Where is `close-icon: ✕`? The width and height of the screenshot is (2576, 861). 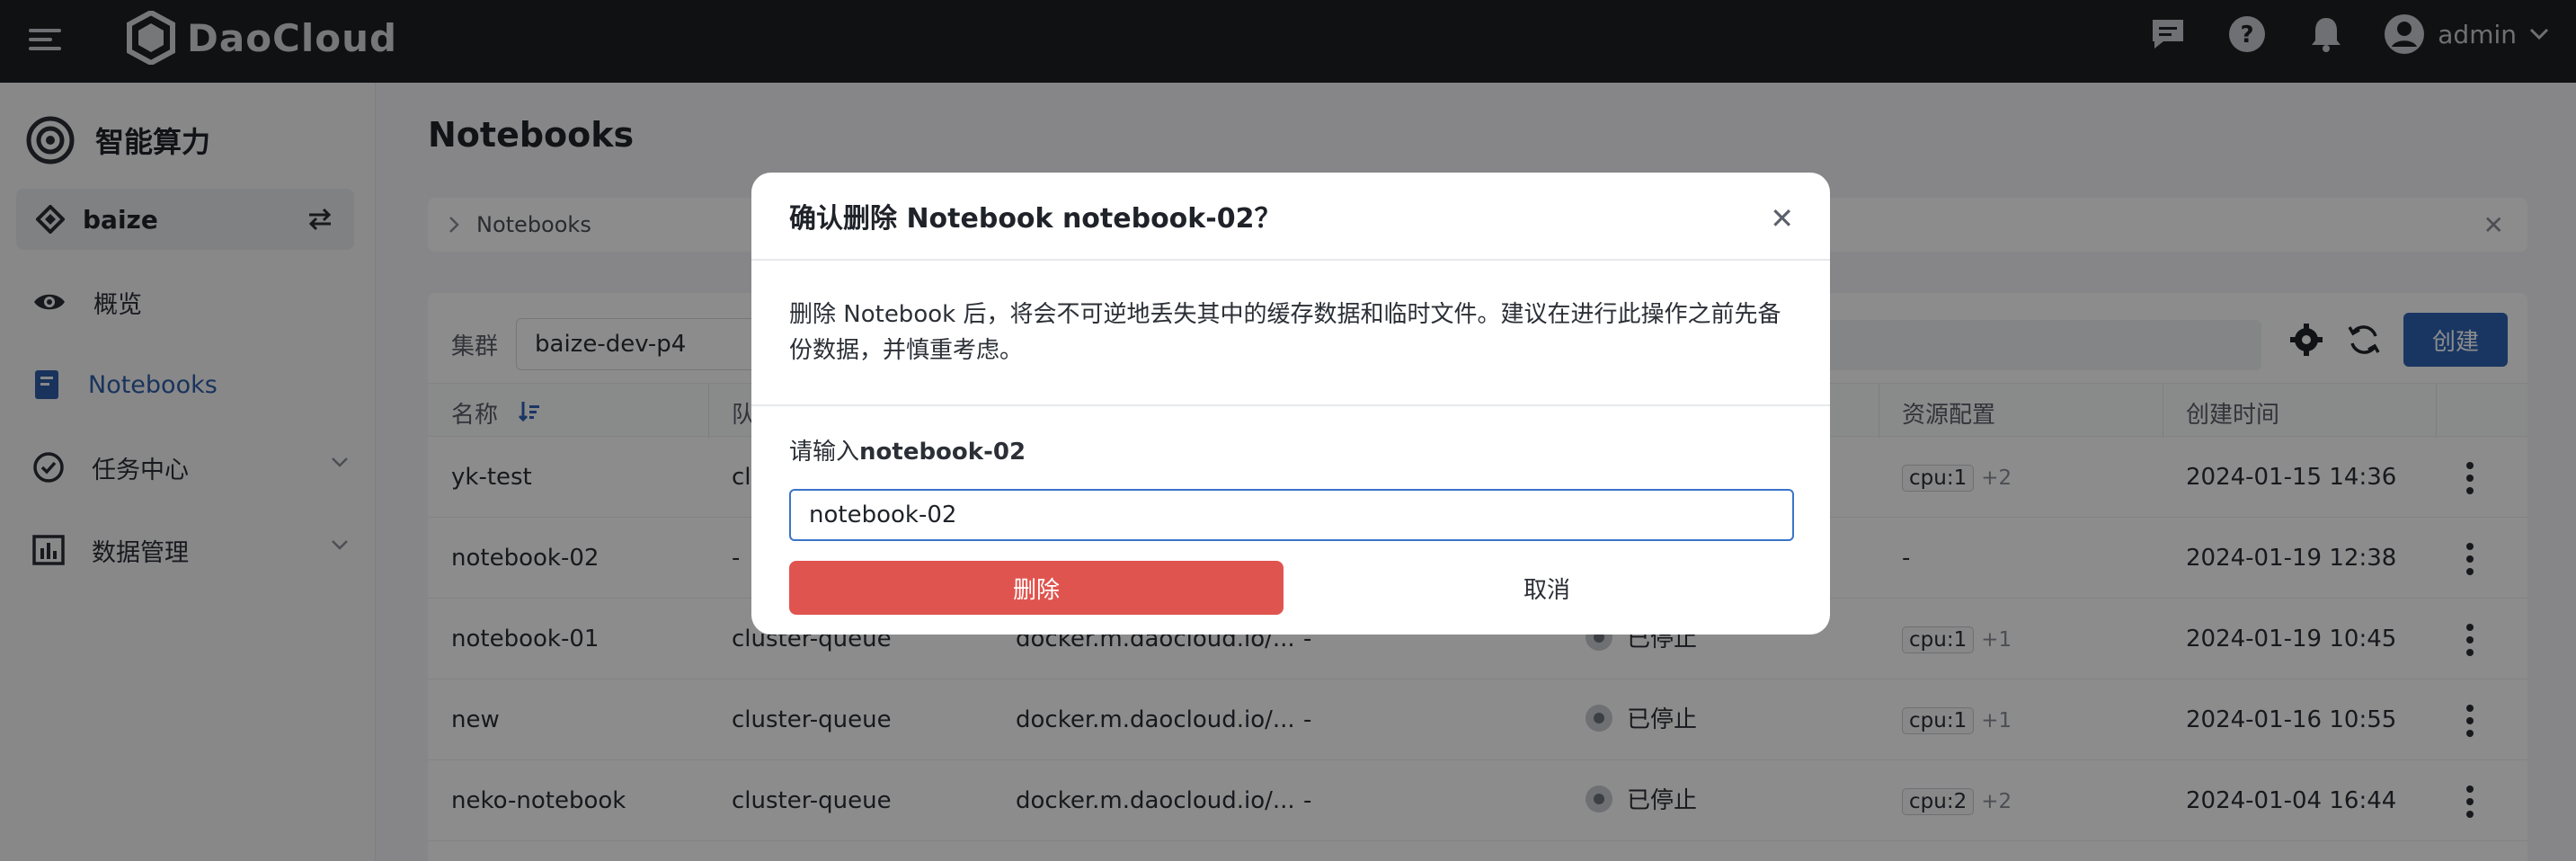
close-icon: ✕ is located at coordinates (1782, 218).